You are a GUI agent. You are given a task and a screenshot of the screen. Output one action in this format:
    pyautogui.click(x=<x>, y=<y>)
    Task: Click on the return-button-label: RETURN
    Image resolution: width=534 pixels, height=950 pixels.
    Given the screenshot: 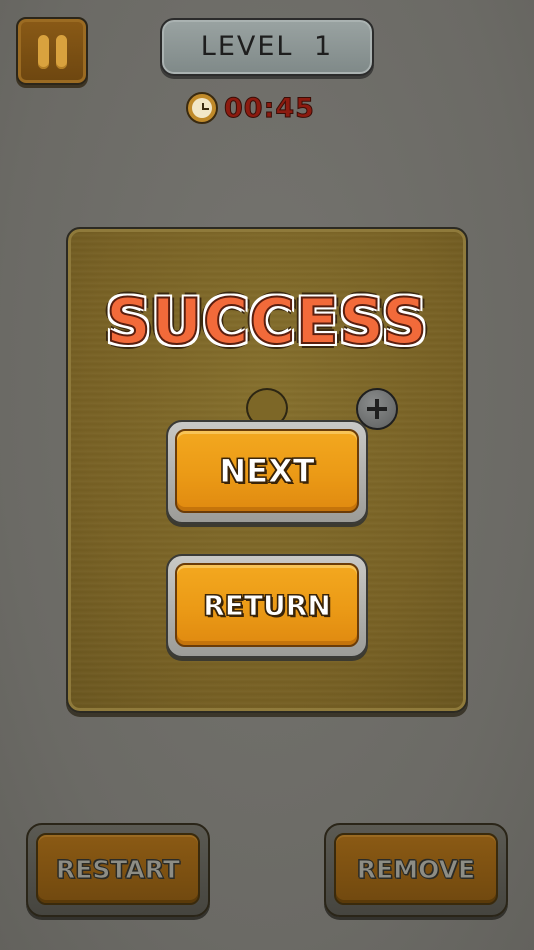 What is the action you would take?
    pyautogui.click(x=267, y=605)
    